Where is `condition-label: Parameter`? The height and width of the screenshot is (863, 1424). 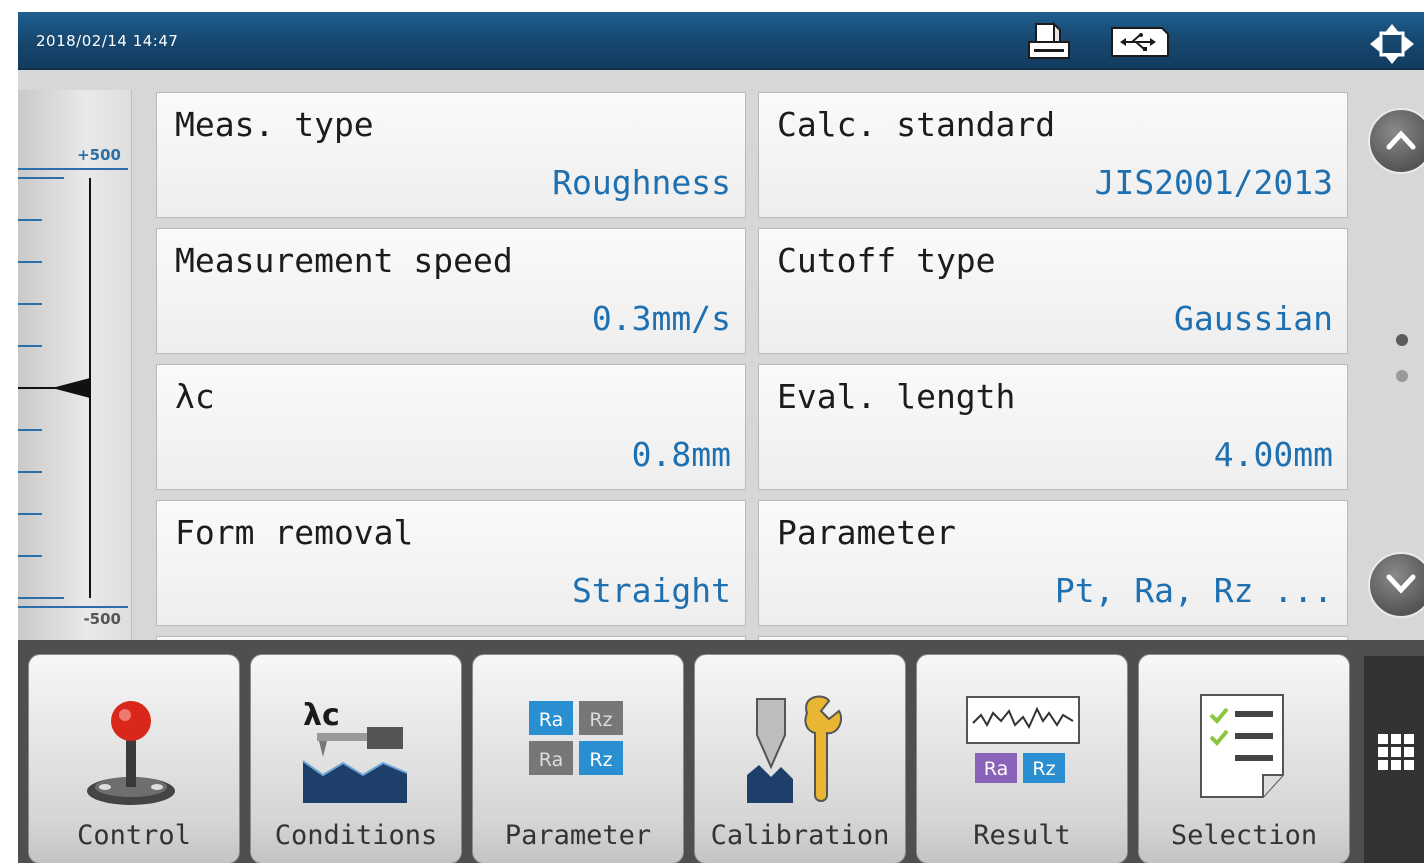 condition-label: Parameter is located at coordinates (866, 532).